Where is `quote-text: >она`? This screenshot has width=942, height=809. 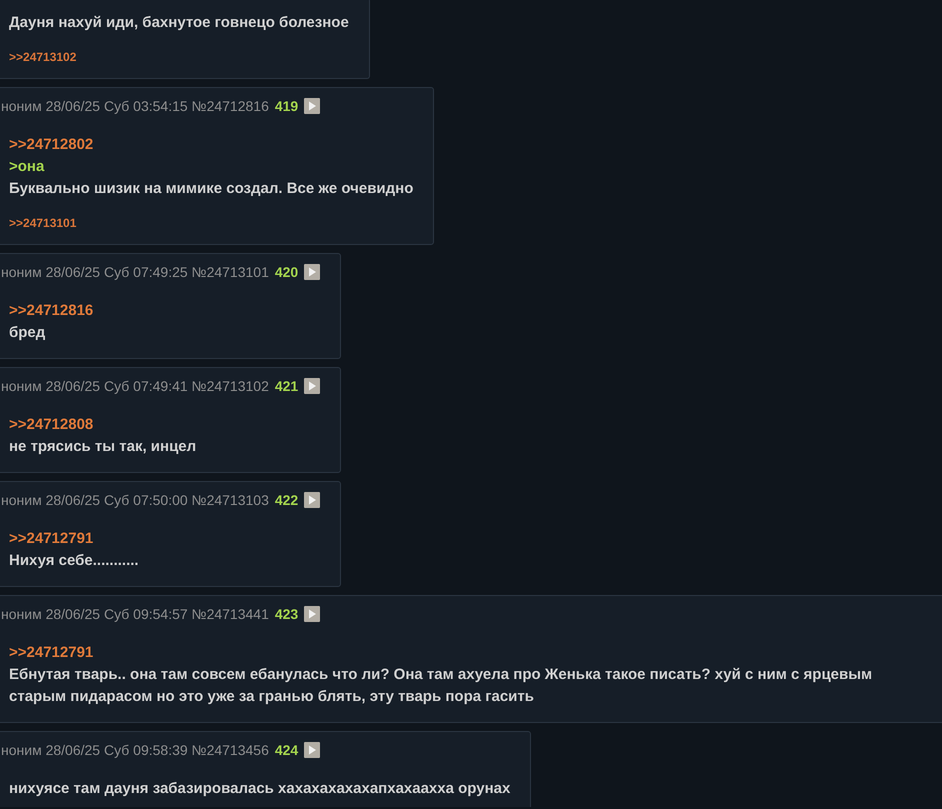
quote-text: >она is located at coordinates (27, 167).